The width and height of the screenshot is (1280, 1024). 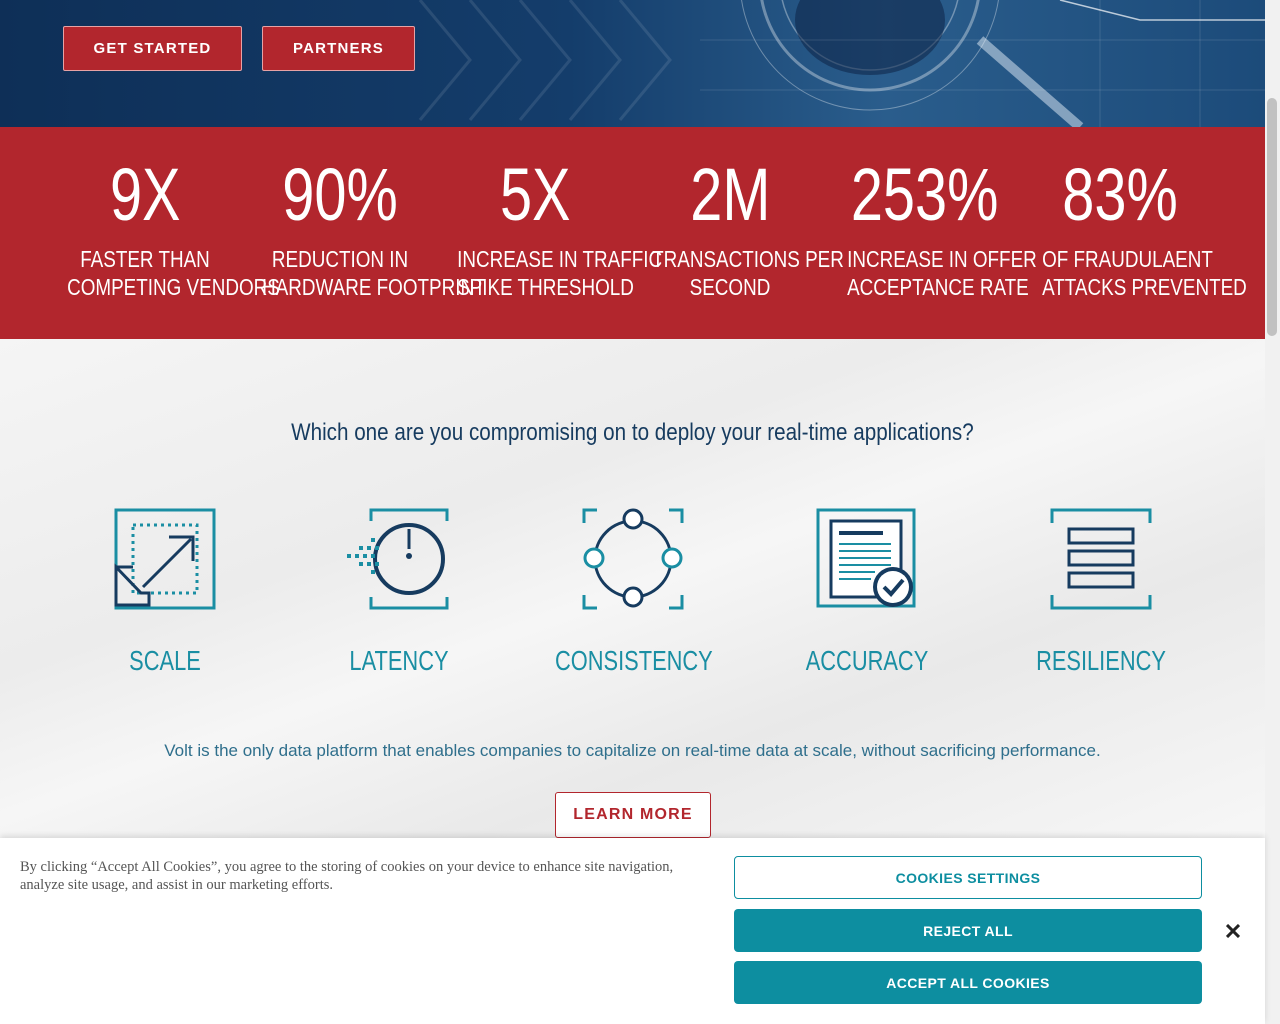 I want to click on feature-resiliency: RESILIENCY, so click(x=1101, y=592).